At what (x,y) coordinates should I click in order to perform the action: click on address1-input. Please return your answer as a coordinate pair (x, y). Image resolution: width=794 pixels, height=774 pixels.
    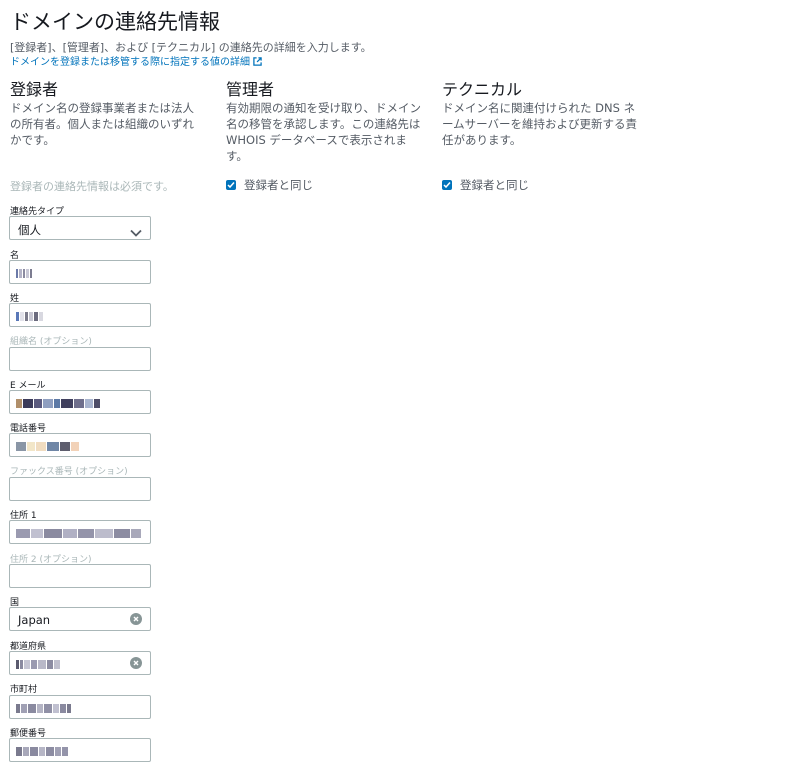
    Looking at the image, I should click on (80, 532).